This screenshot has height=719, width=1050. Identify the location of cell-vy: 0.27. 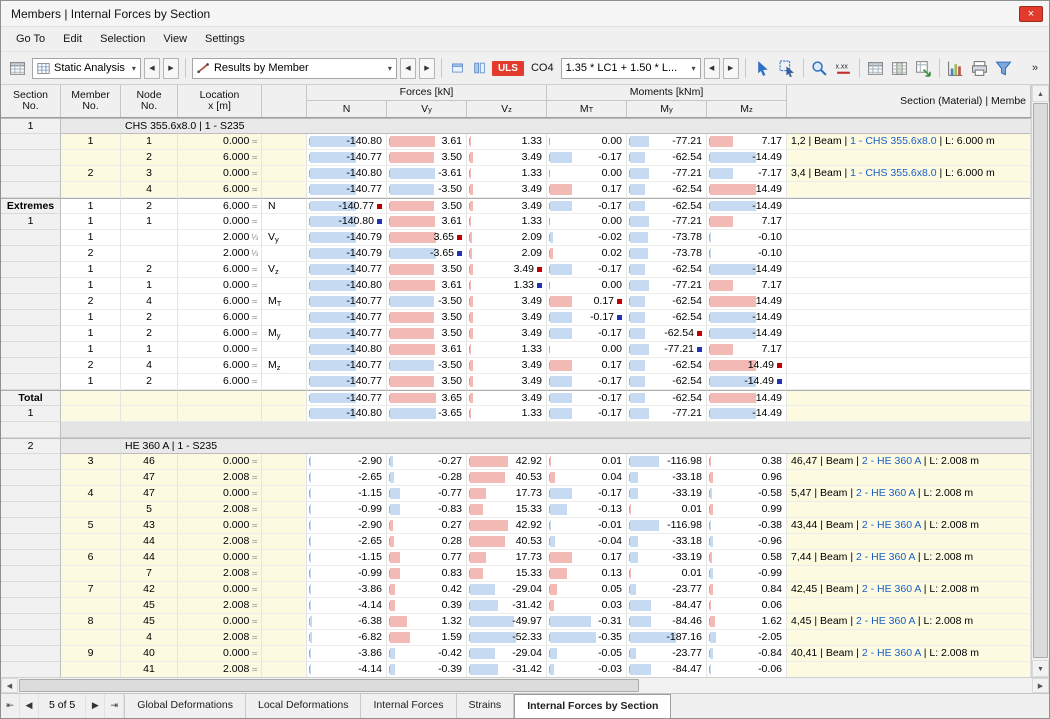
(427, 526).